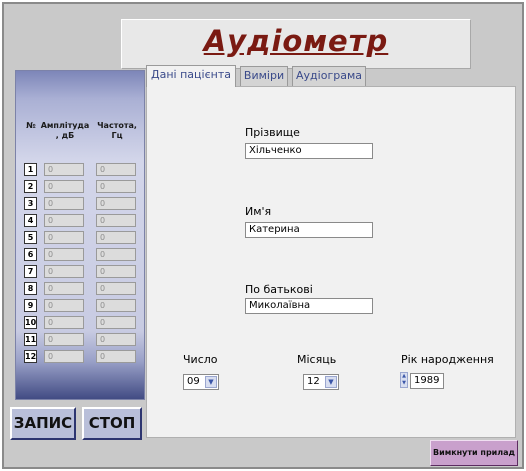  I want to click on surname-field: Хільченко, so click(309, 151).